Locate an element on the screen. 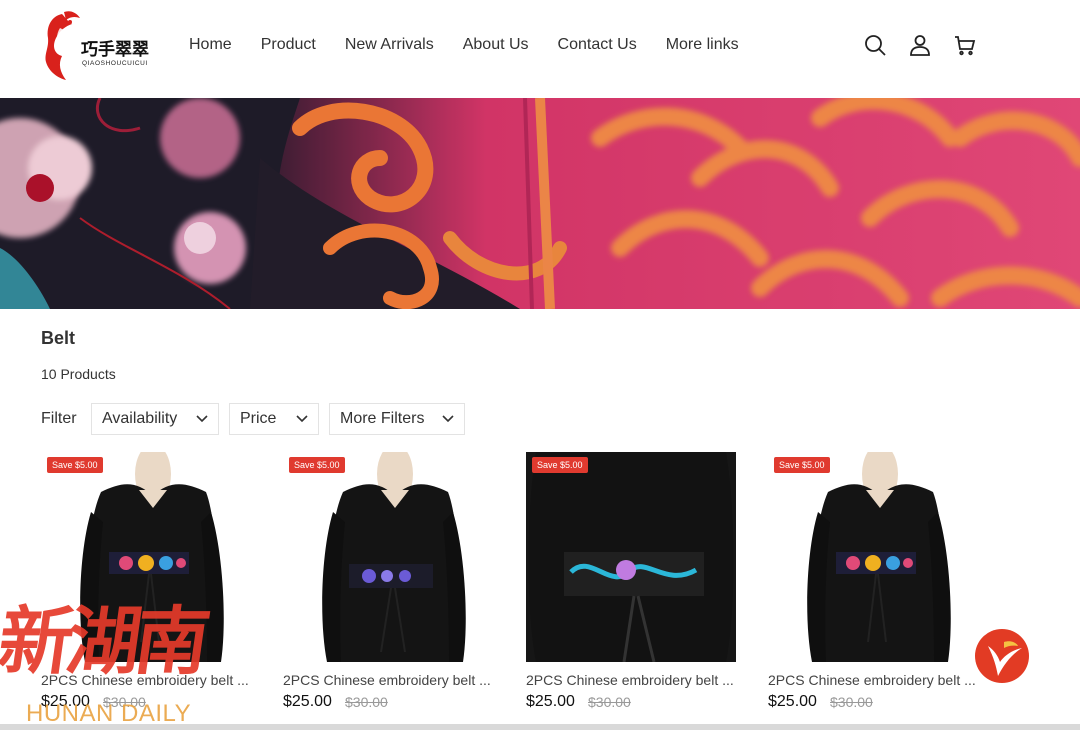 Image resolution: width=1080 pixels, height=730 pixels. brand-logo: 巧手翠翠 QIAOSHOUCUICUI is located at coordinates (96, 46).